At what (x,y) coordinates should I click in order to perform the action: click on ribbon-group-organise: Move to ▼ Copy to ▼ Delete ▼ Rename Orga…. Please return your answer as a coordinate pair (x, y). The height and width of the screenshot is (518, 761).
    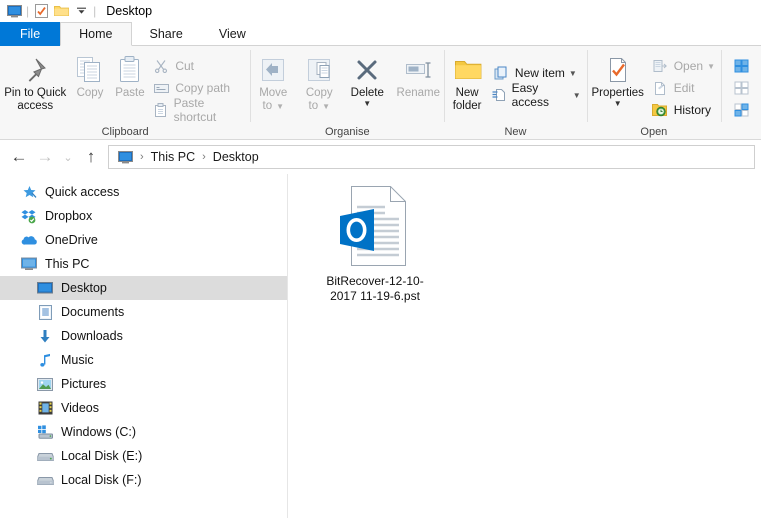
    Looking at the image, I should click on (347, 92).